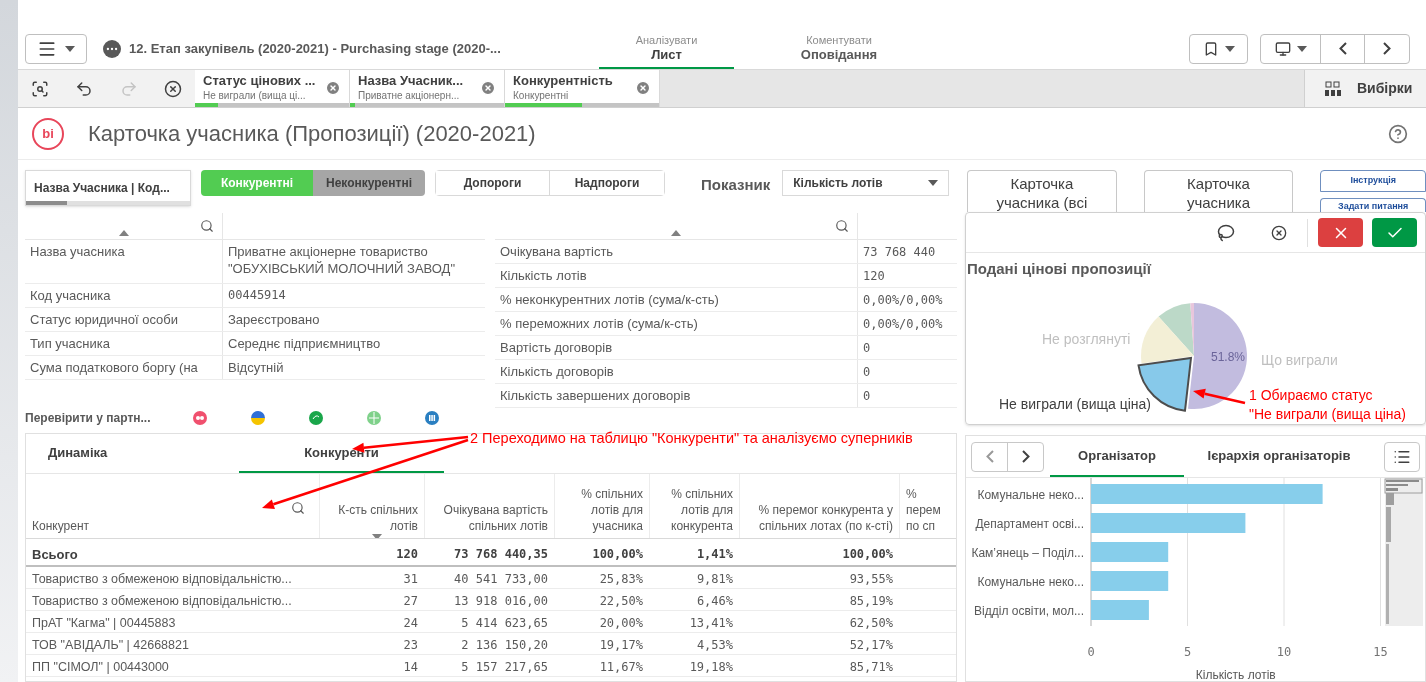 The height and width of the screenshot is (682, 1426). Describe the element at coordinates (504, 623) in the screenshot. I see `table-cell-text: 5 414 623,65` at that location.